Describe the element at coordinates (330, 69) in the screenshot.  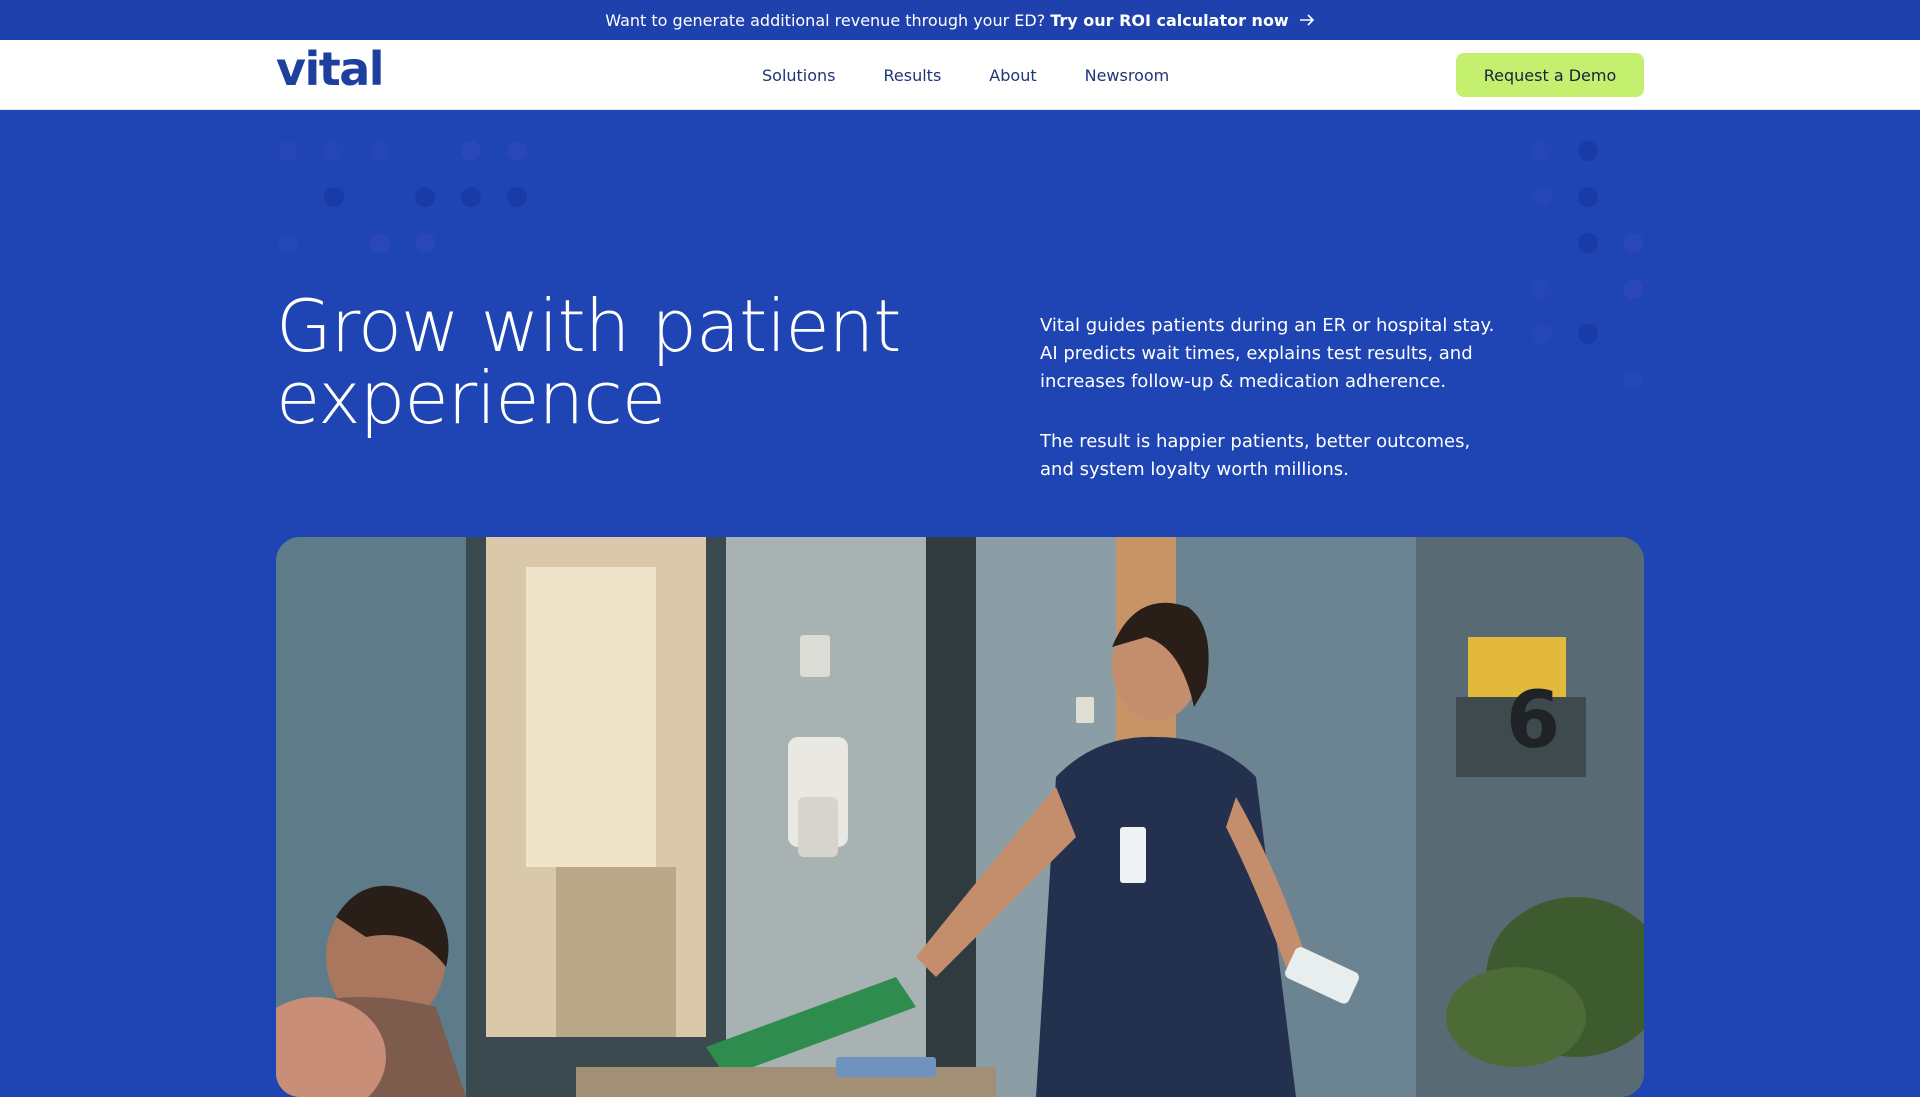
I see `vital-logo: vital` at that location.